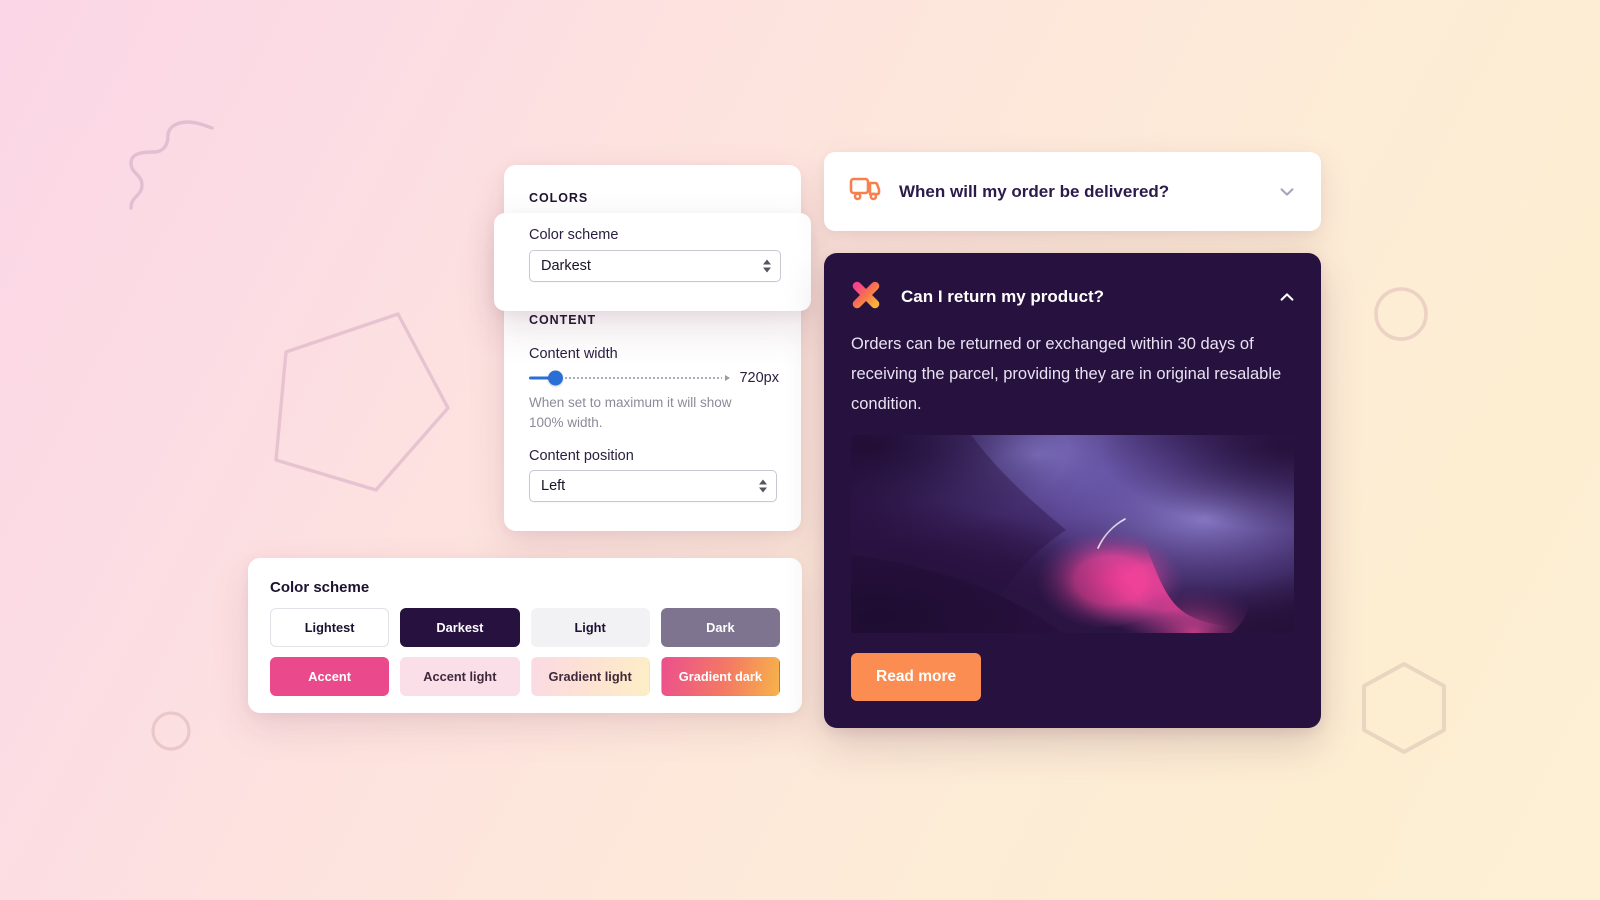  Describe the element at coordinates (1287, 297) in the screenshot. I see `chevron-up-icon` at that location.